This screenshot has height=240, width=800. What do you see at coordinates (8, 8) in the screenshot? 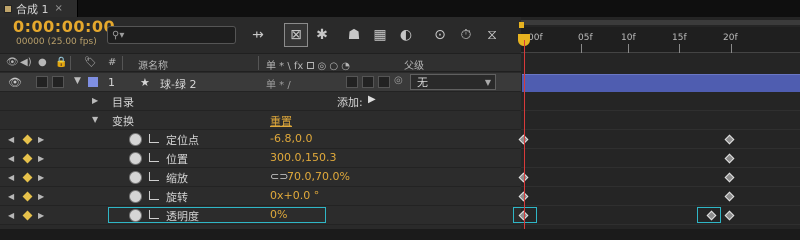
I see `composition-swatch-icon` at bounding box center [8, 8].